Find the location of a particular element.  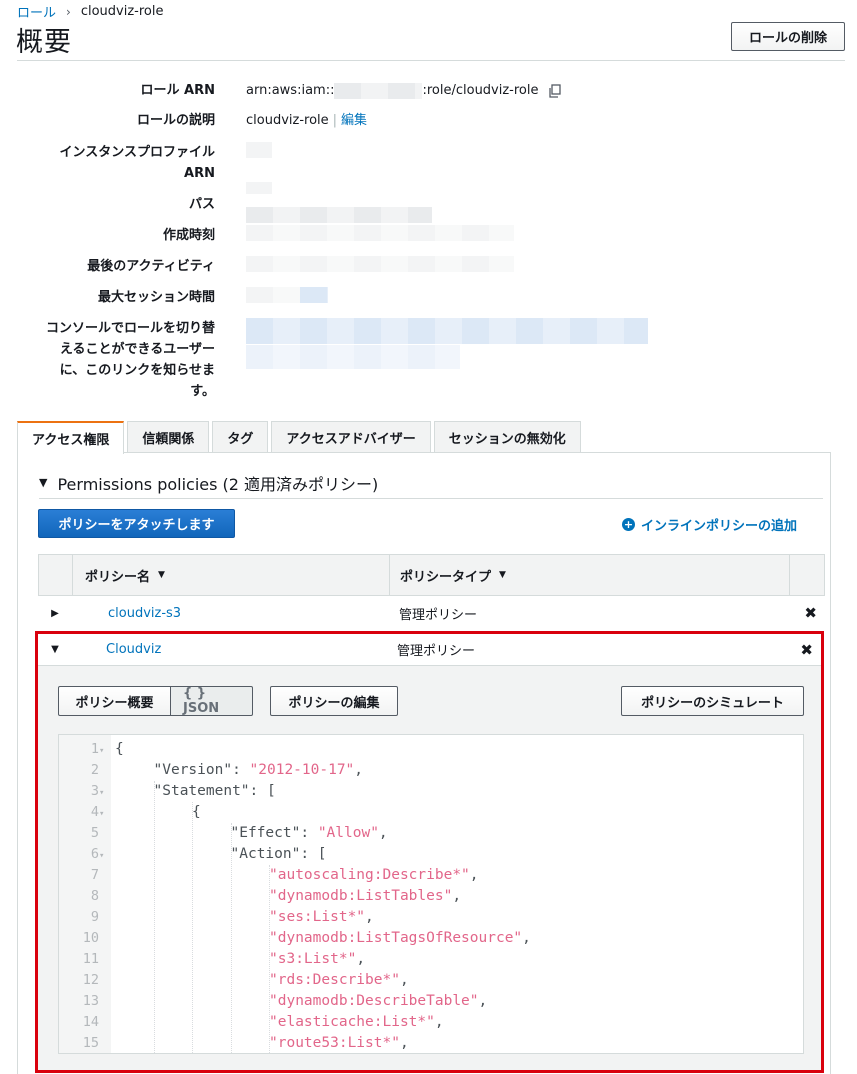

line-number: 1 is located at coordinates (94, 749).